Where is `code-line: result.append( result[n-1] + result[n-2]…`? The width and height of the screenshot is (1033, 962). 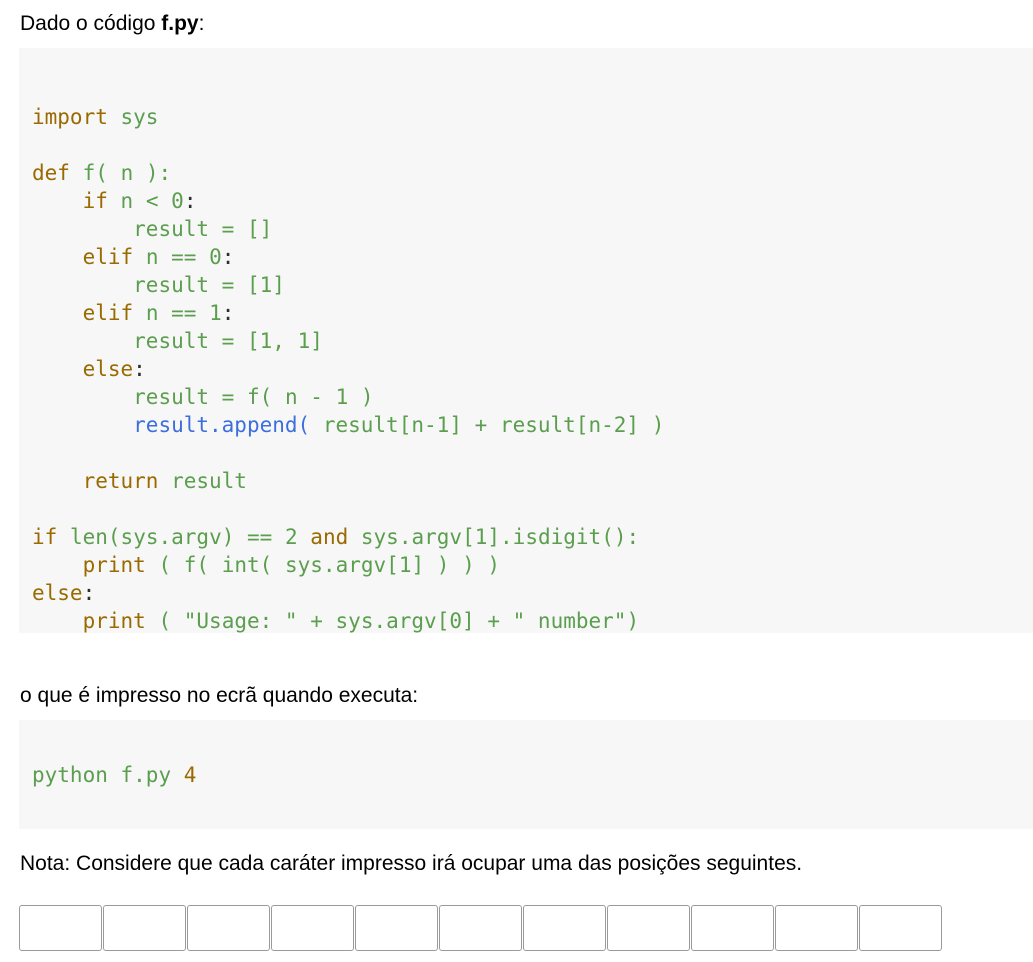
code-line: result.append( result[n-1] + result[n-2]… is located at coordinates (348, 425).